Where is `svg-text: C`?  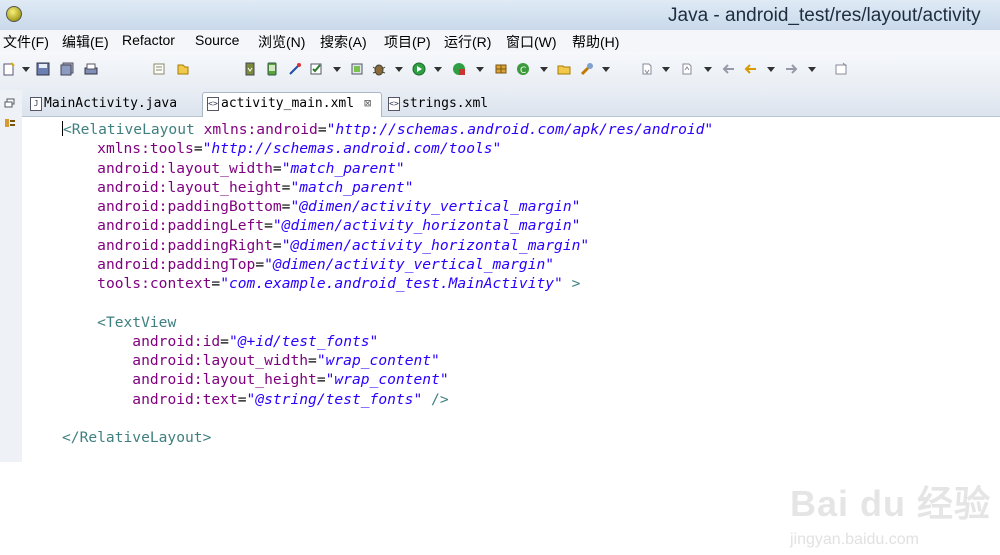
svg-text: C is located at coordinates (523, 71).